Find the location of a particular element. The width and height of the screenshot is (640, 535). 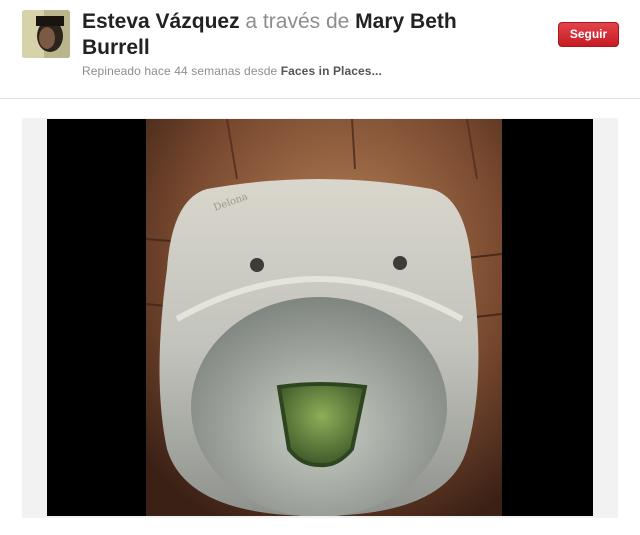

avatar-image is located at coordinates (46, 34).